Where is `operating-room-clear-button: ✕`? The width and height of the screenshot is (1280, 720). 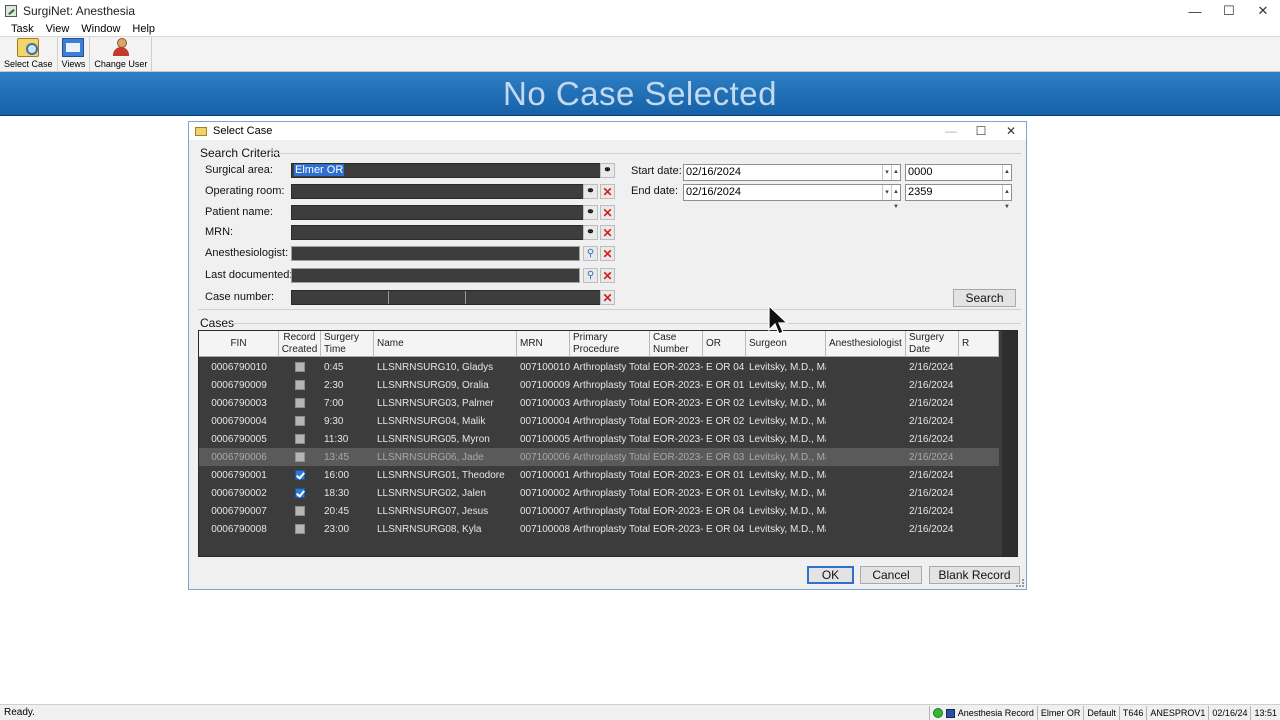
operating-room-clear-button: ✕ is located at coordinates (607, 191).